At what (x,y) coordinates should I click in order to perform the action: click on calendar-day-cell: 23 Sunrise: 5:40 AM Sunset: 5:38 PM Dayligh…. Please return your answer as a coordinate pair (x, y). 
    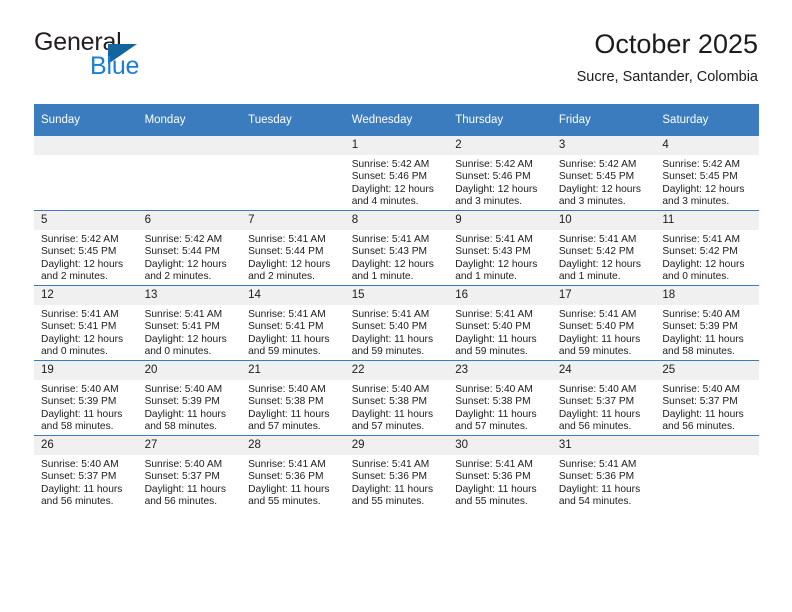
    Looking at the image, I should click on (500, 398).